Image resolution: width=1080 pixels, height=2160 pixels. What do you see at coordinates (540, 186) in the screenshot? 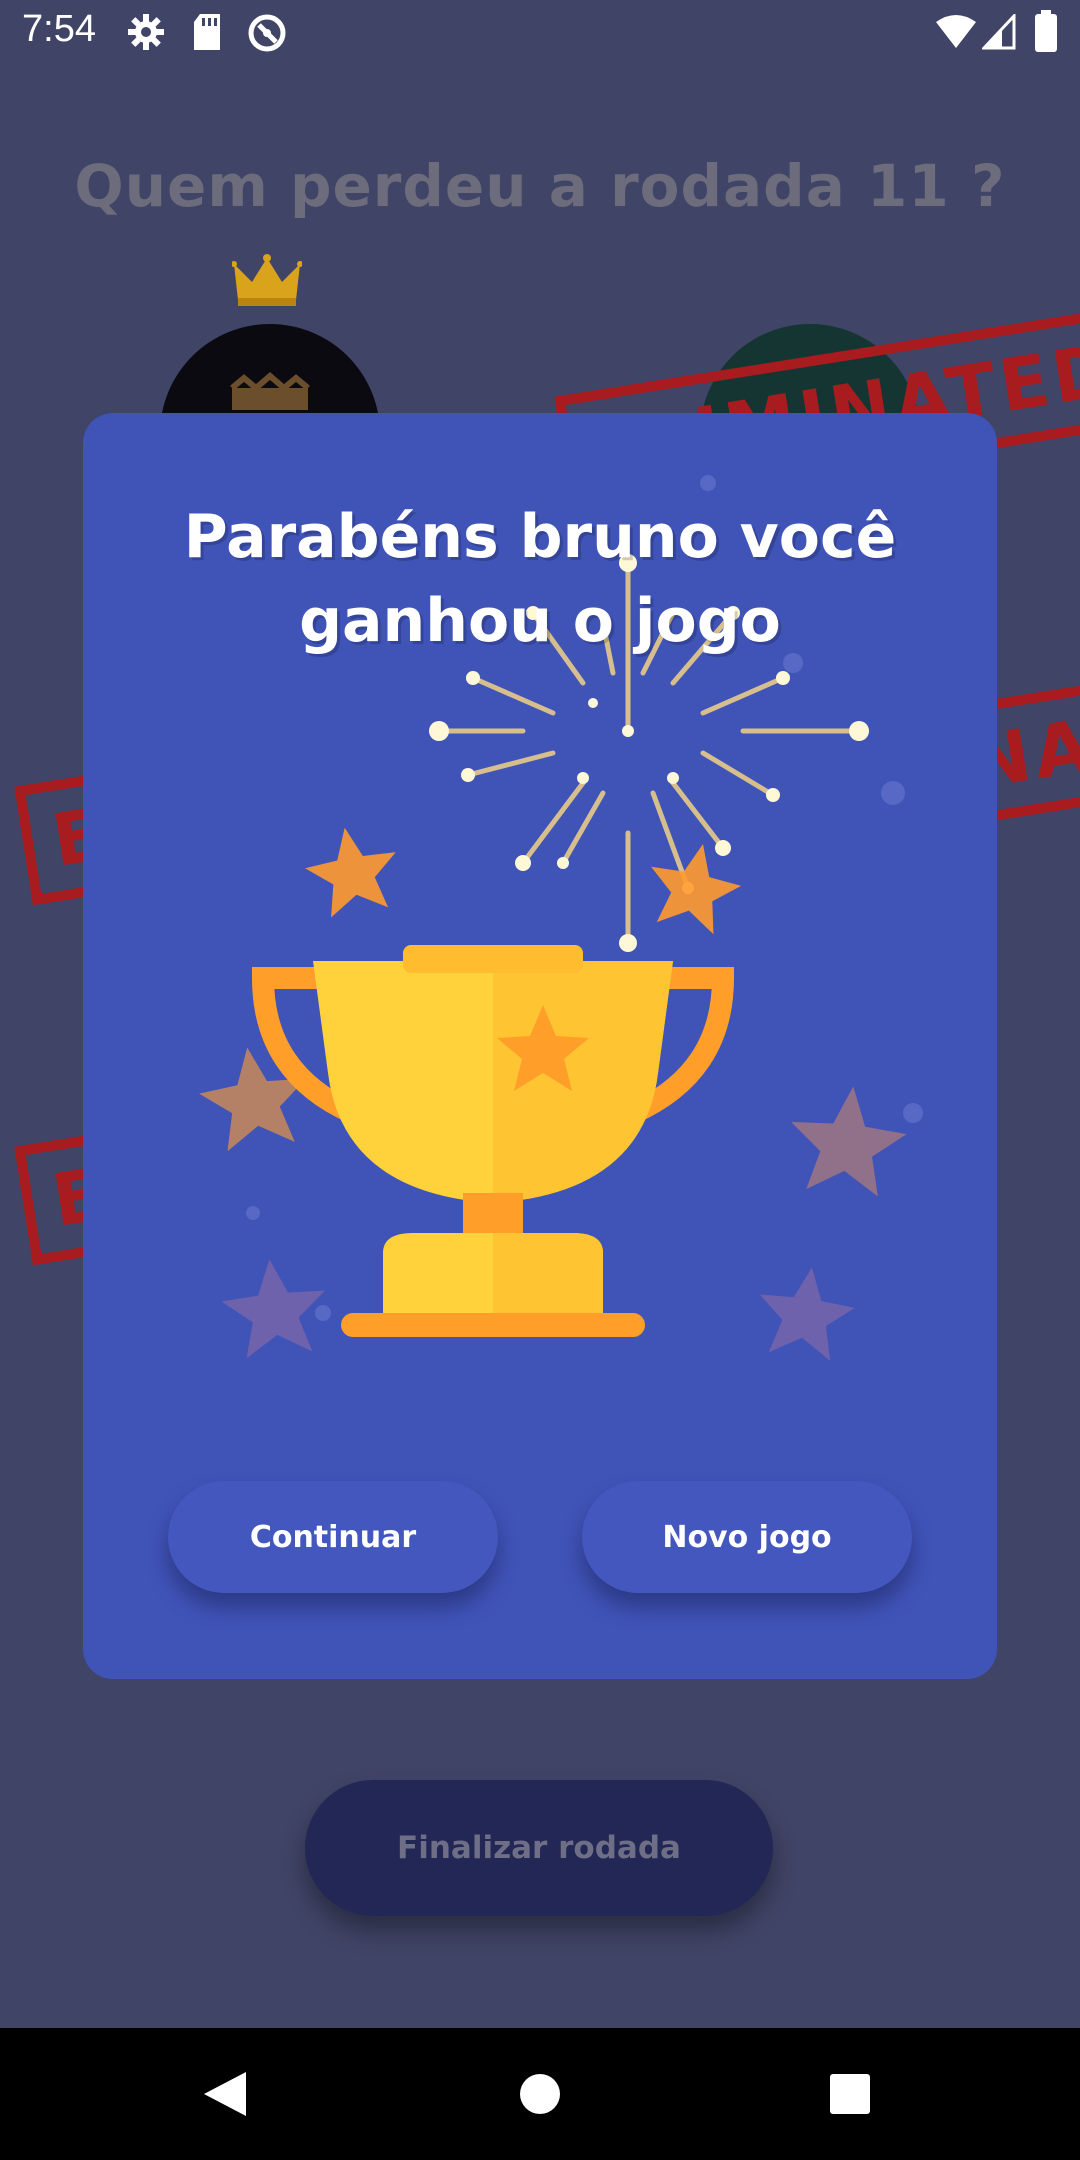
I see `round-question-title: Quem perdeu a rodada 11 ?` at bounding box center [540, 186].